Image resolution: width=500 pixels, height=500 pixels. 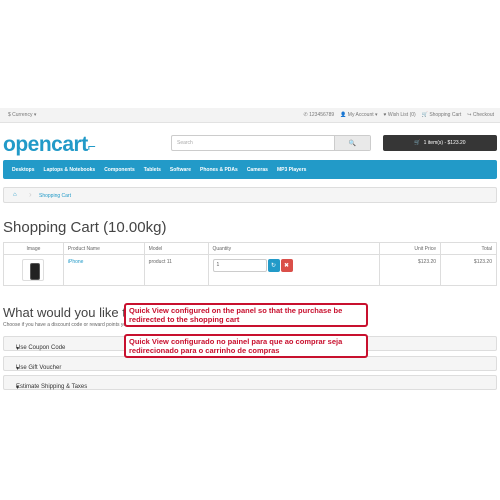 What do you see at coordinates (410, 248) in the screenshot?
I see `header-unit-price: Unit Price` at bounding box center [410, 248].